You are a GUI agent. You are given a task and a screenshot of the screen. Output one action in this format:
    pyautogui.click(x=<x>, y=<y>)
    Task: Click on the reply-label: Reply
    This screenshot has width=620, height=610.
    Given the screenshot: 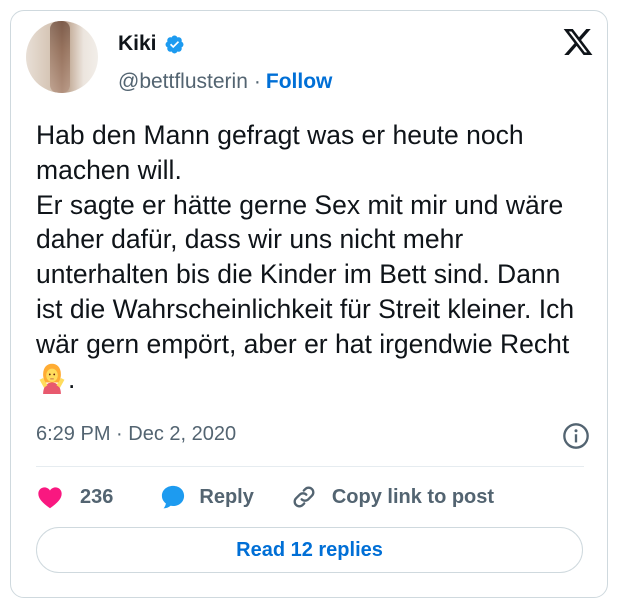 What is the action you would take?
    pyautogui.click(x=226, y=496)
    